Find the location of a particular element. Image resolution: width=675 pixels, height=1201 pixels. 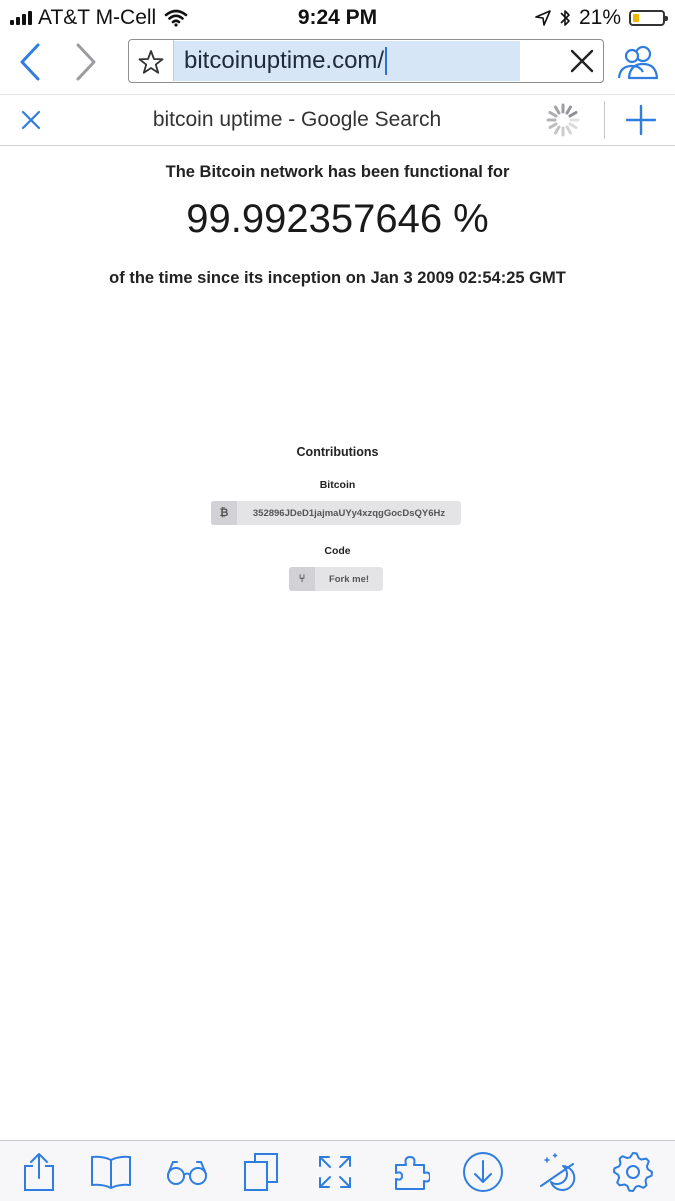

clear-icon is located at coordinates (582, 61).